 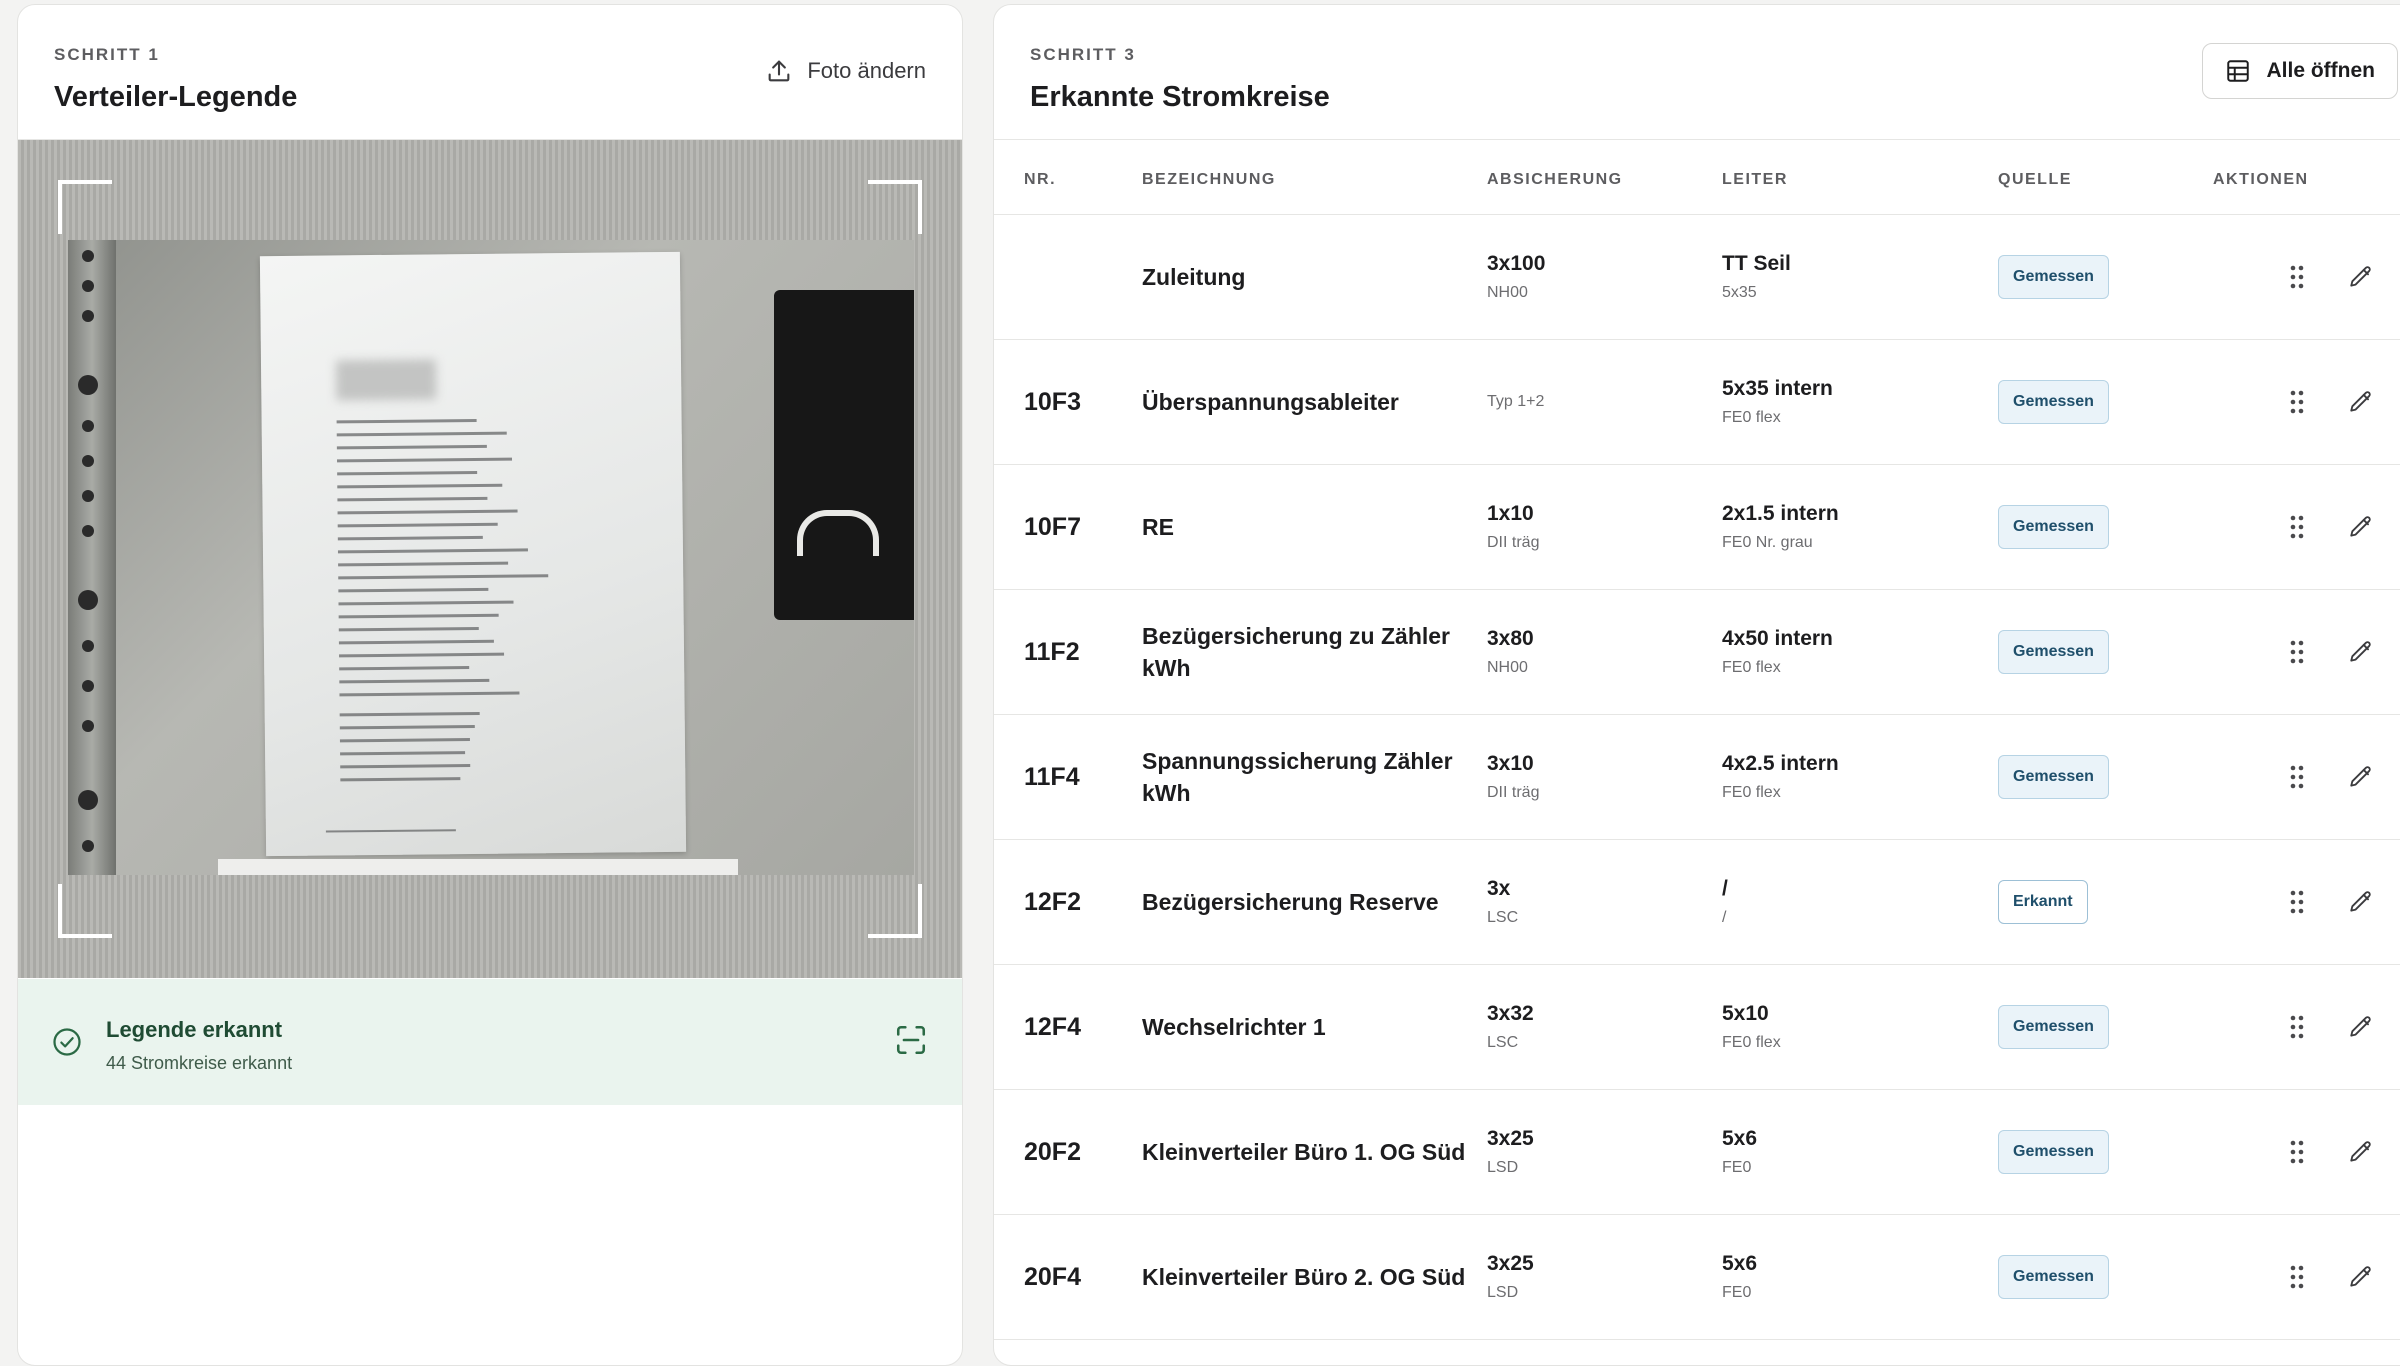 What do you see at coordinates (1052, 776) in the screenshot?
I see `circuit-number: 11F4` at bounding box center [1052, 776].